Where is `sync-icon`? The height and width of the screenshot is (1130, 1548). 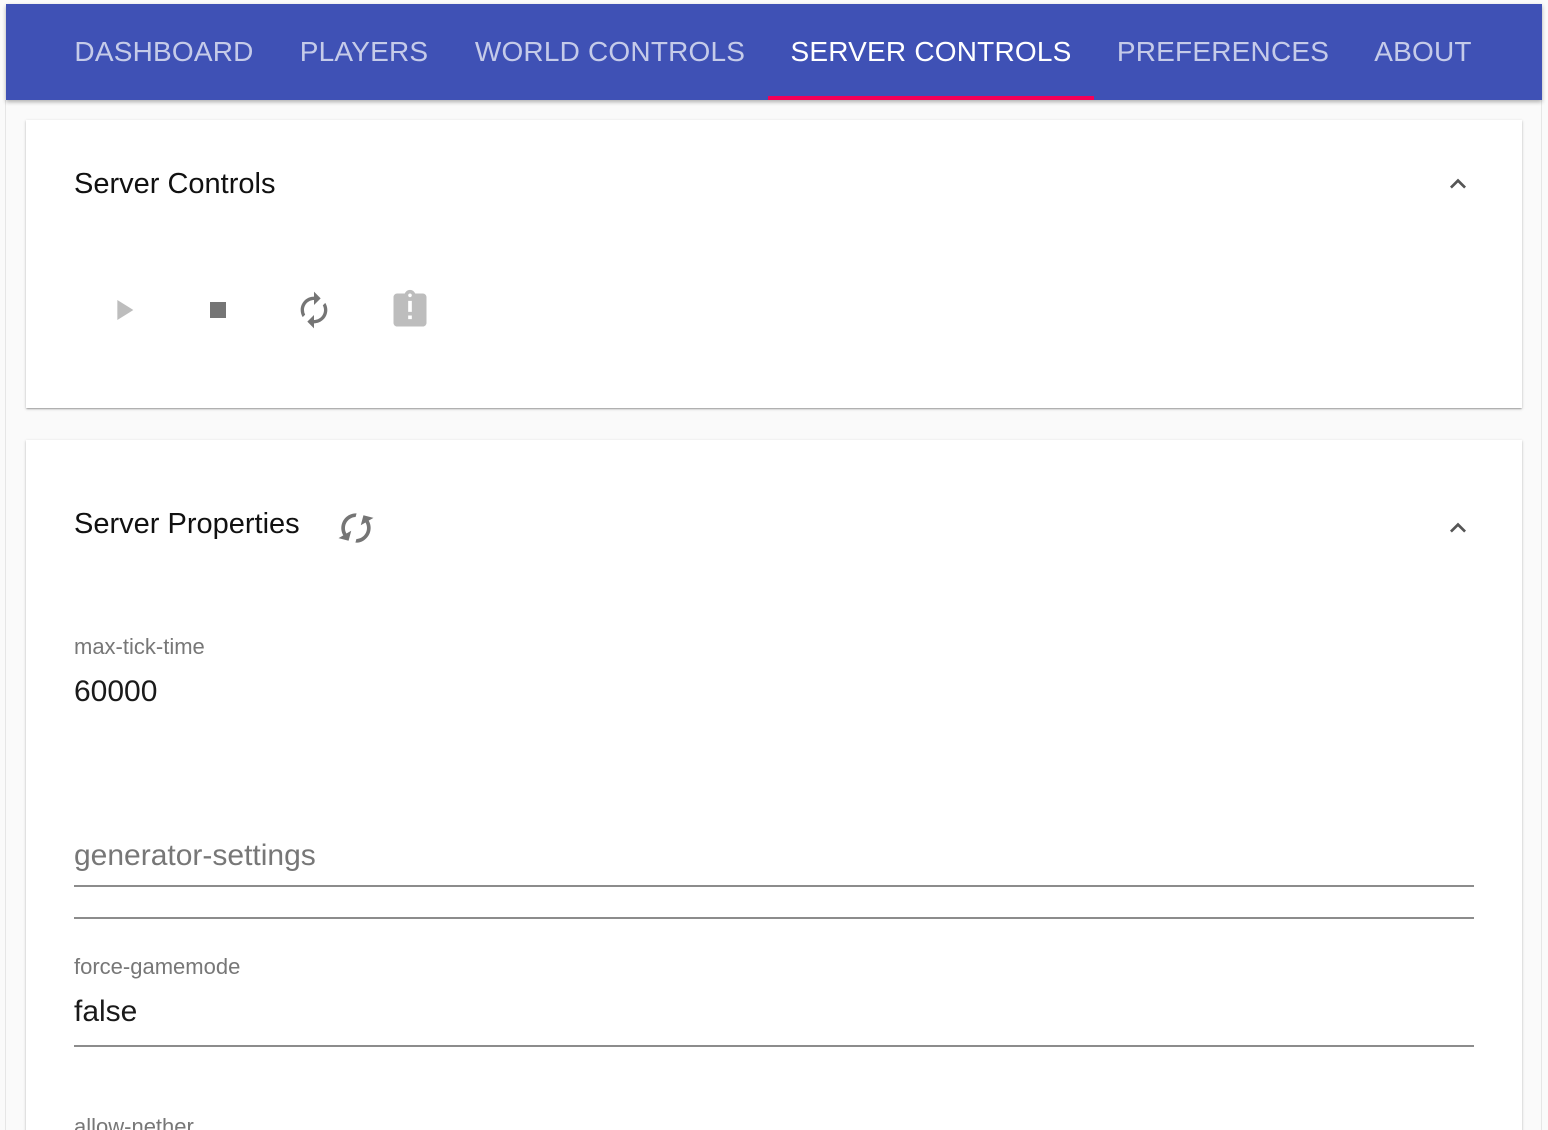
sync-icon is located at coordinates (356, 528).